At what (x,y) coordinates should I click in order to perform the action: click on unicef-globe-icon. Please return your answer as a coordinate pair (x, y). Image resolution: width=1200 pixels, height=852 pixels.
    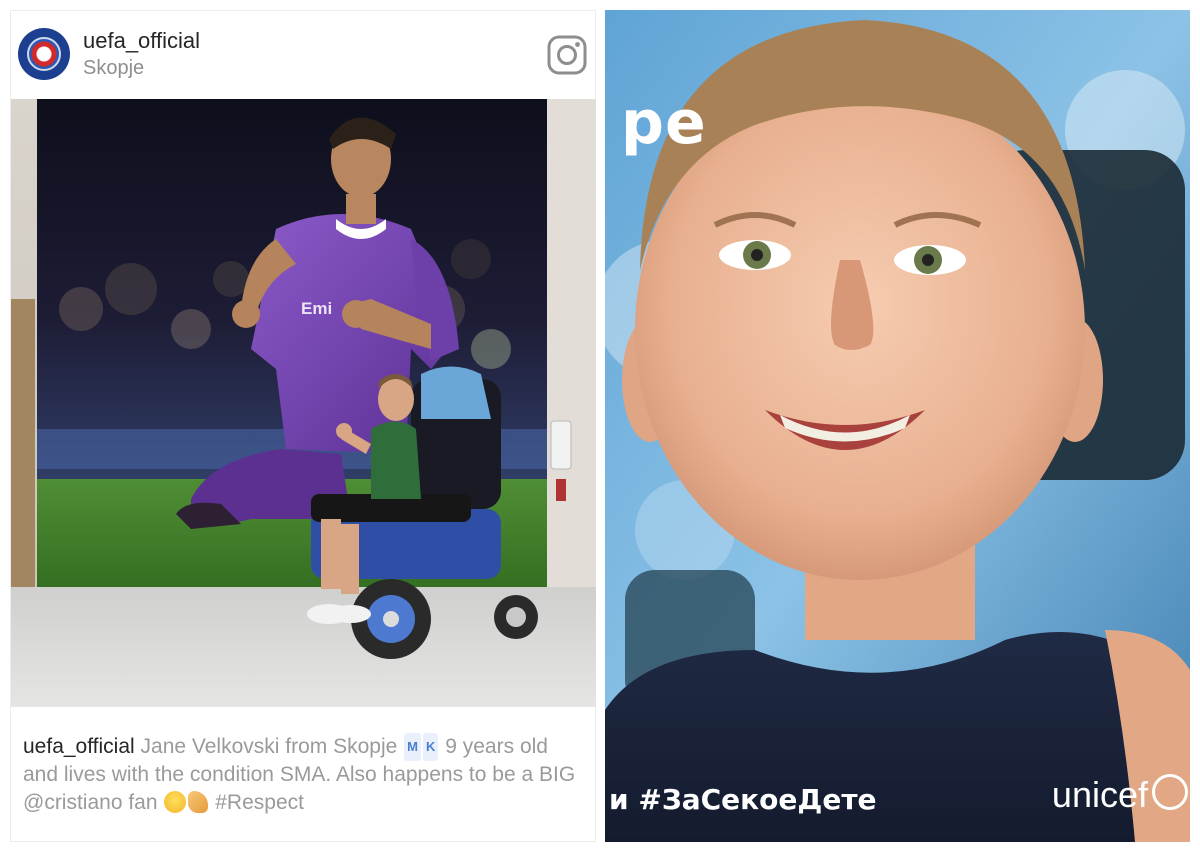
    Looking at the image, I should click on (1170, 792).